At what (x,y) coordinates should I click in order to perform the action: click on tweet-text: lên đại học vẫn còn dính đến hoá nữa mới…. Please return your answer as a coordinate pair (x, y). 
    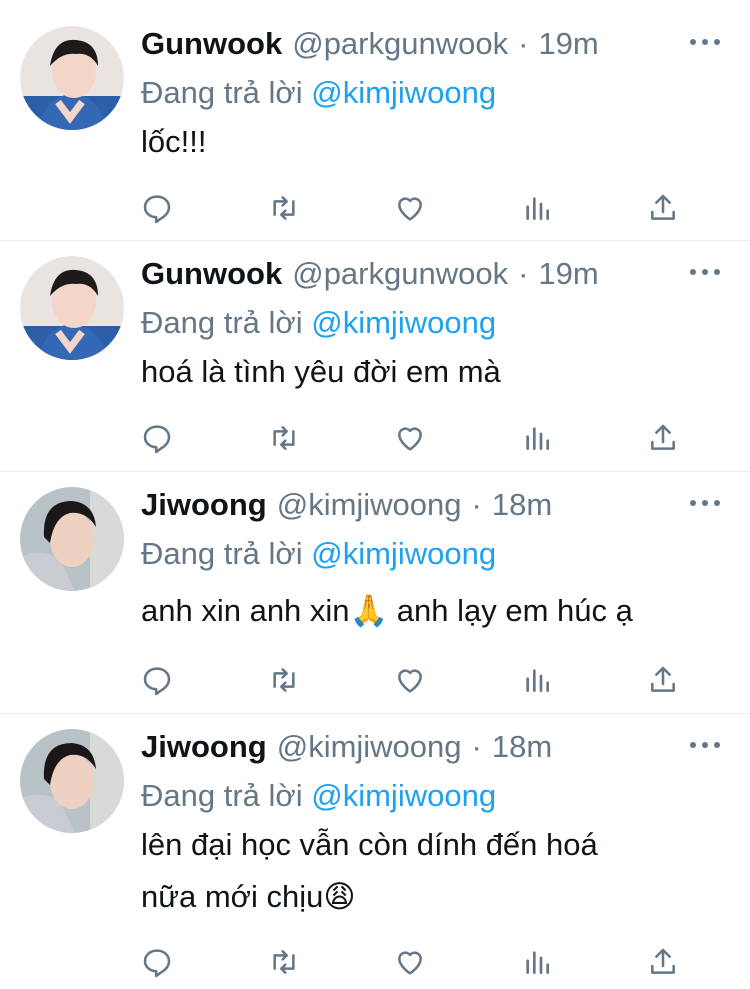
    Looking at the image, I should click on (435, 871).